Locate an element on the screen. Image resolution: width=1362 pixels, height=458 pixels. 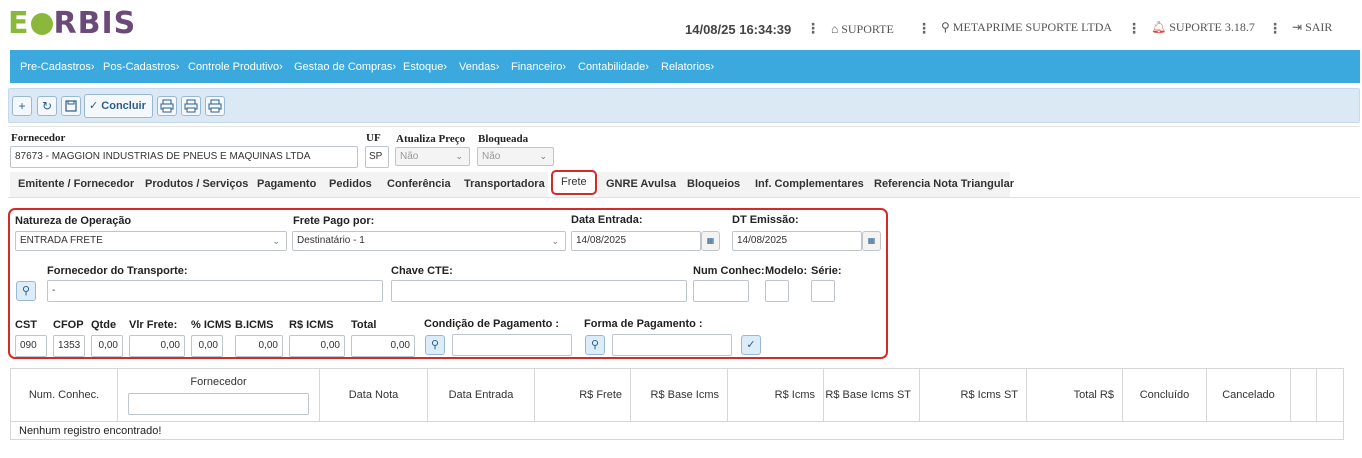
col-cancelado: Cancelado is located at coordinates (1249, 395).